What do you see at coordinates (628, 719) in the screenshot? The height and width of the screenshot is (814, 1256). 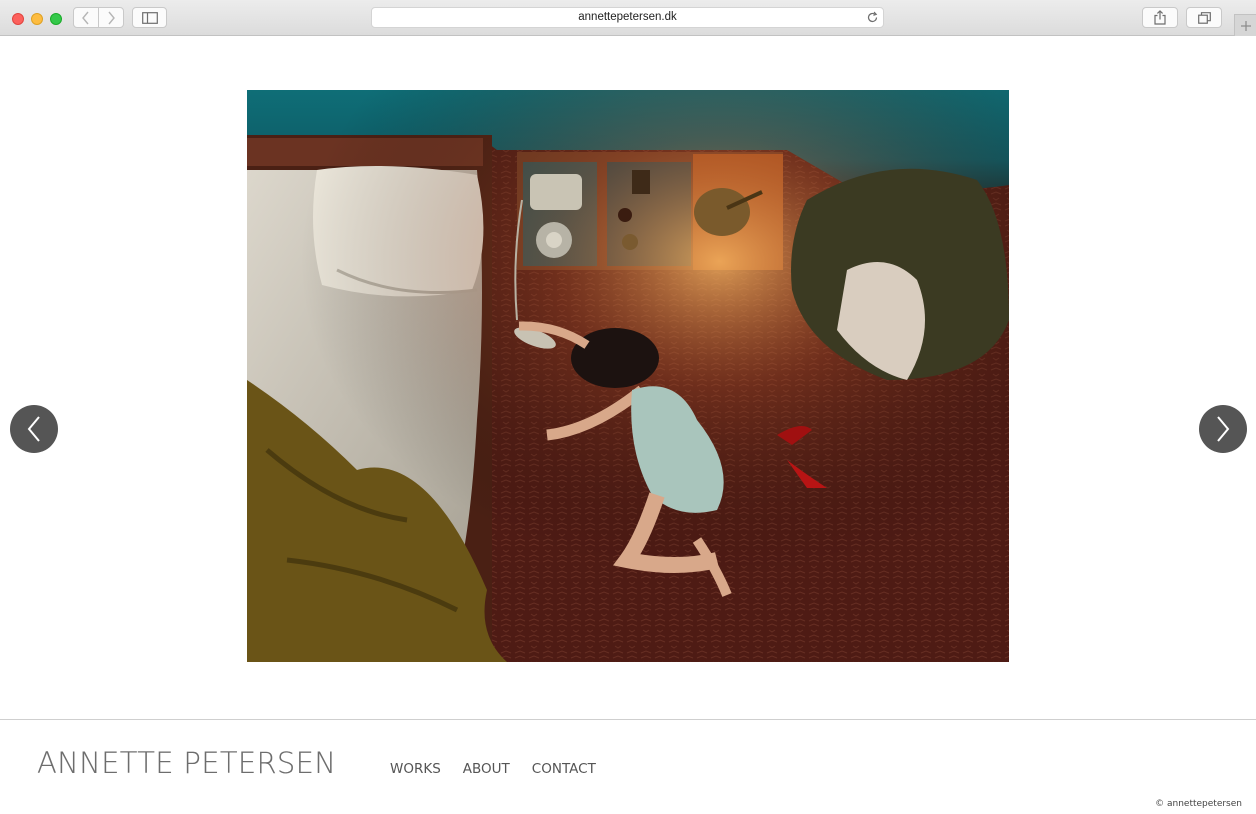 I see `footer-divider` at bounding box center [628, 719].